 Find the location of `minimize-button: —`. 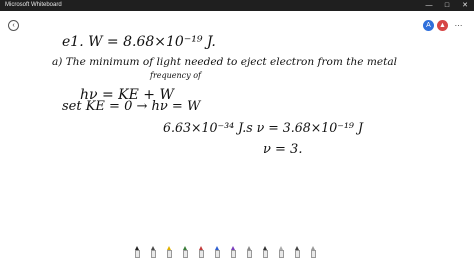

minimize-button: — is located at coordinates (429, 5).